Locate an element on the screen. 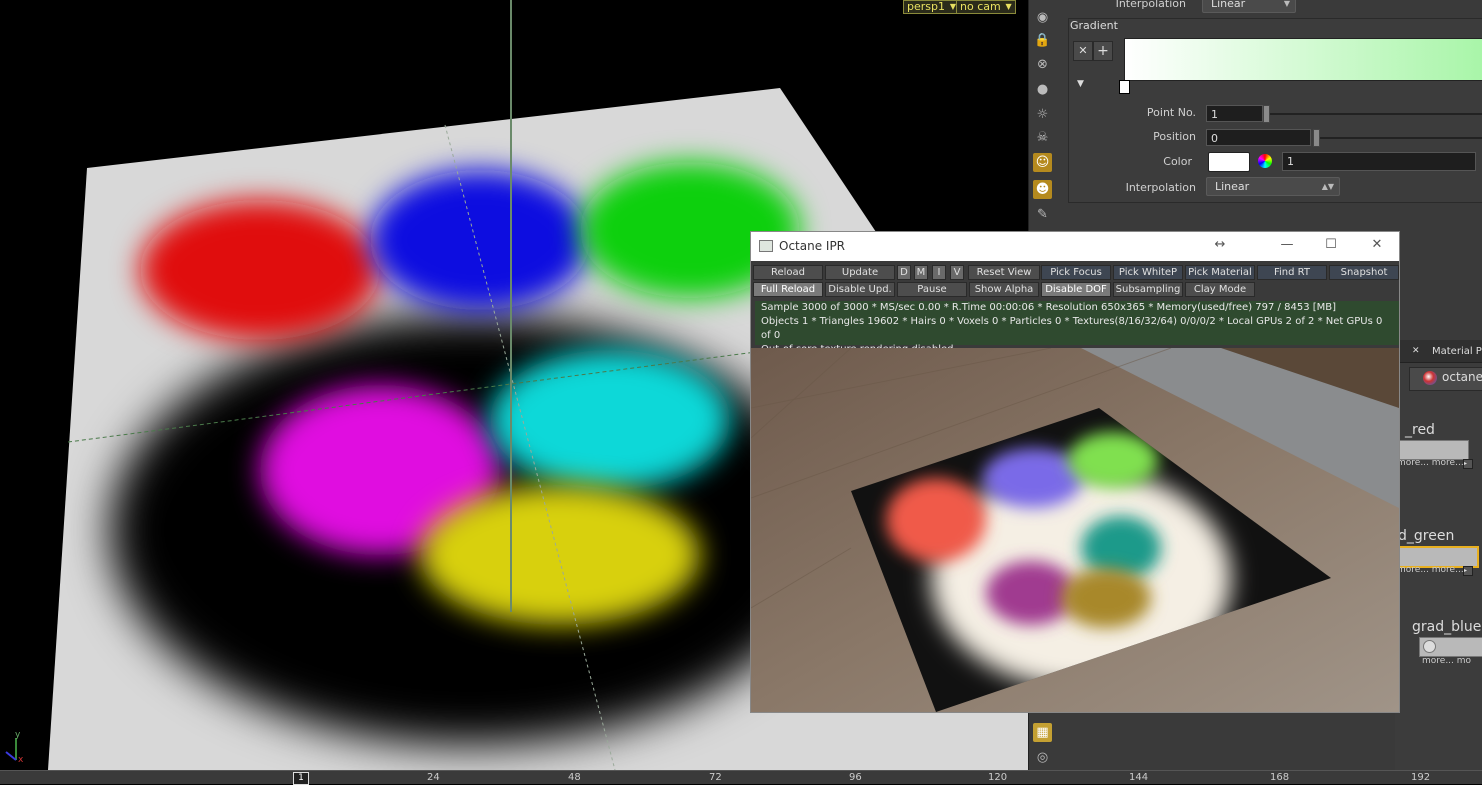  camera-icon: ✎ is located at coordinates (1042, 214).